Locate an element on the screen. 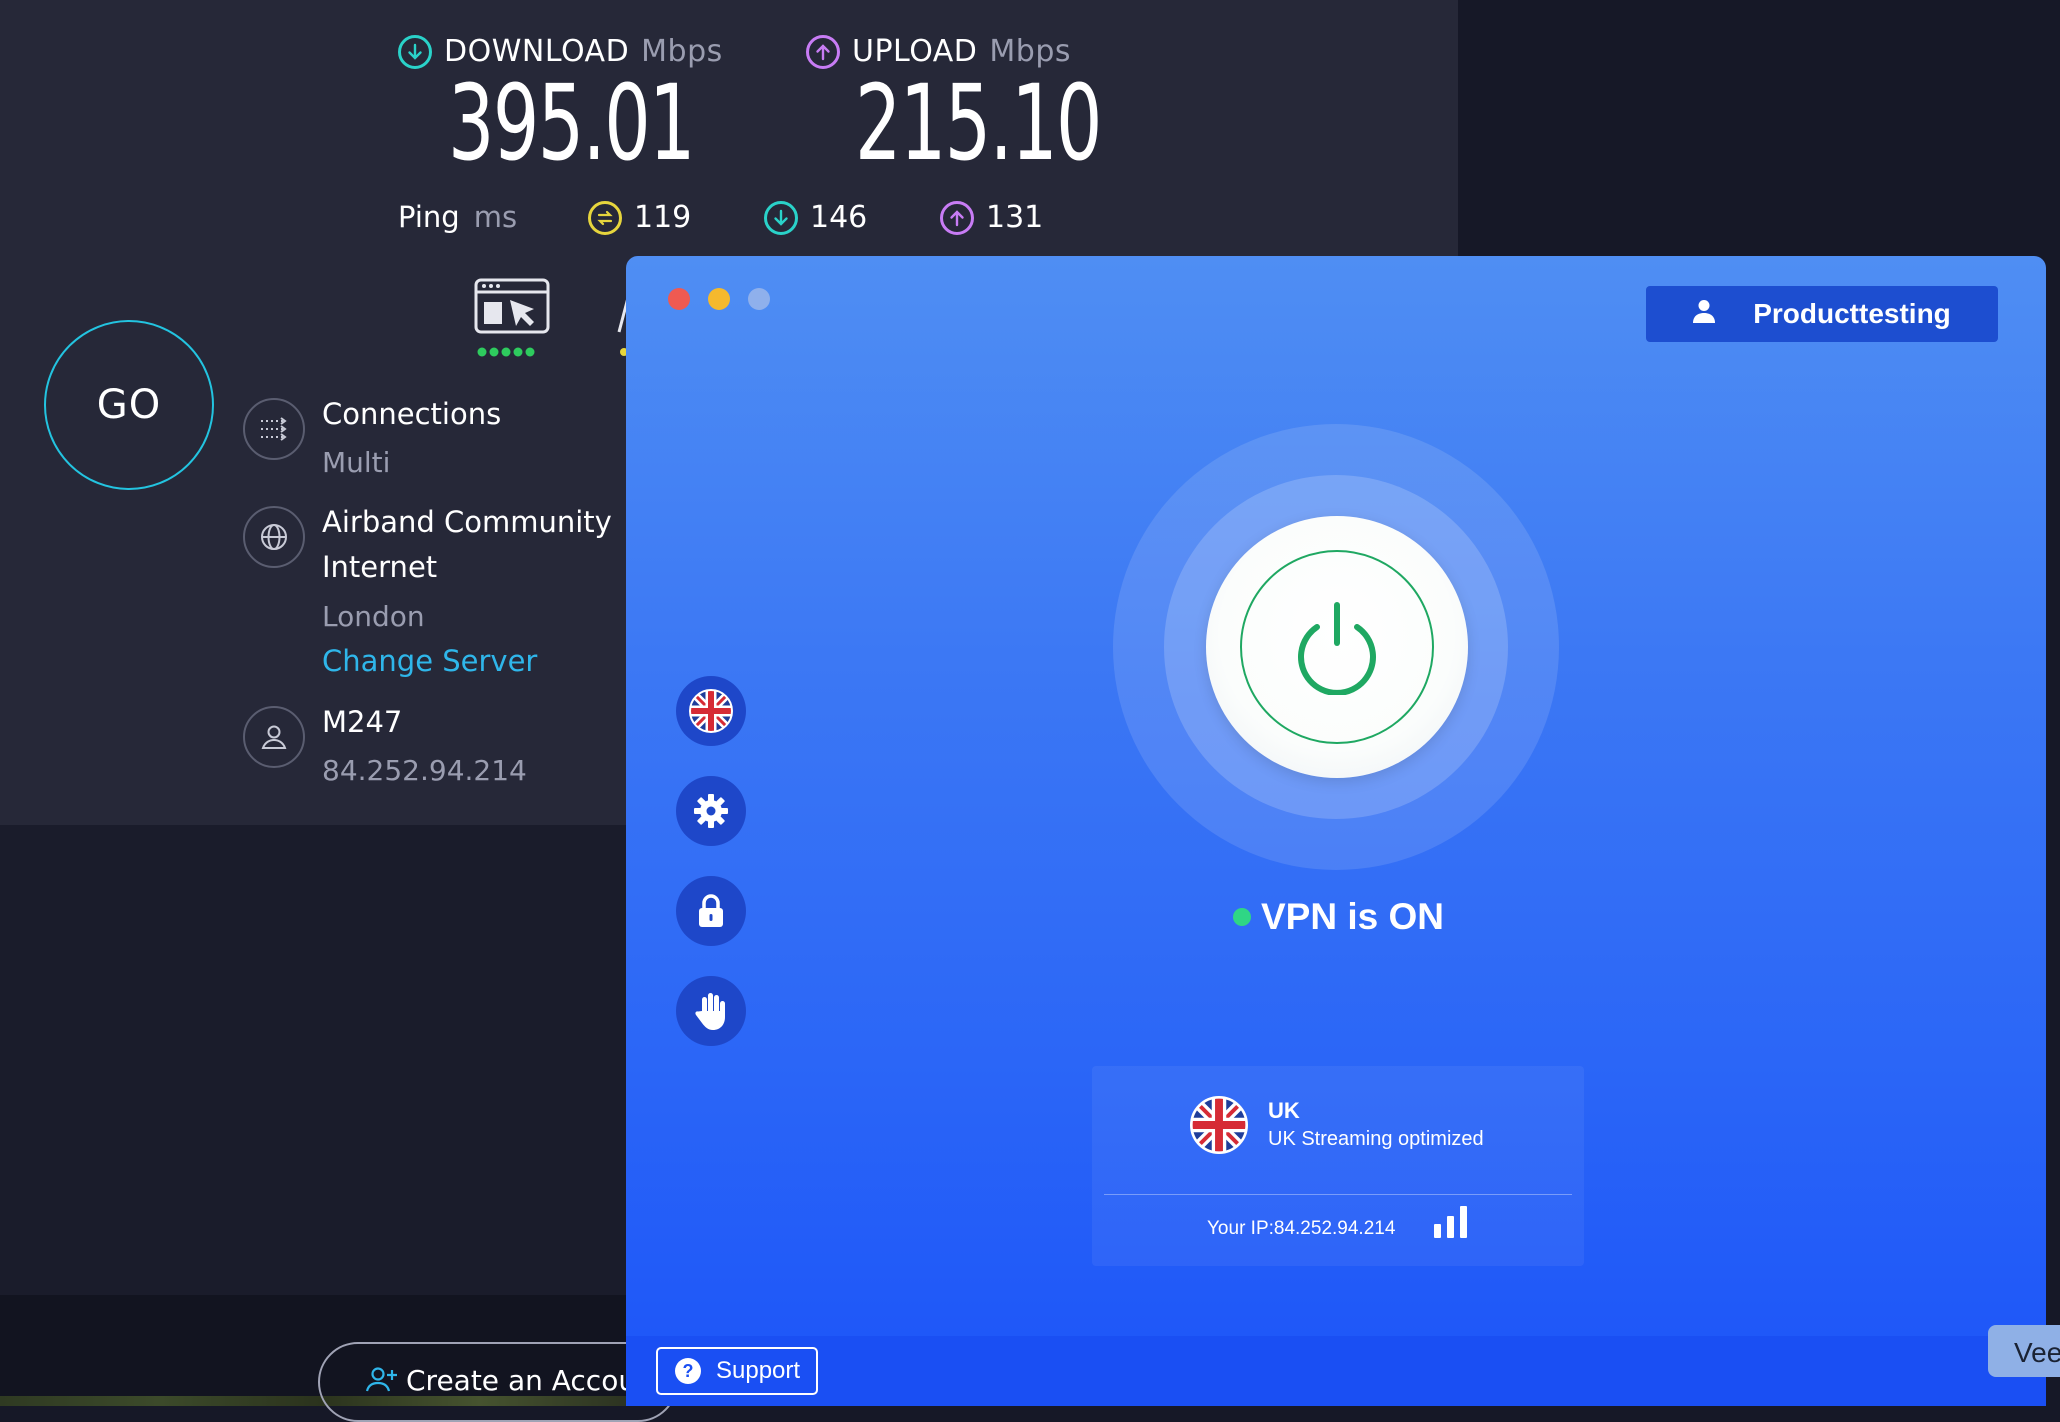  vpn-status-text: VPN is ON is located at coordinates (1352, 916).